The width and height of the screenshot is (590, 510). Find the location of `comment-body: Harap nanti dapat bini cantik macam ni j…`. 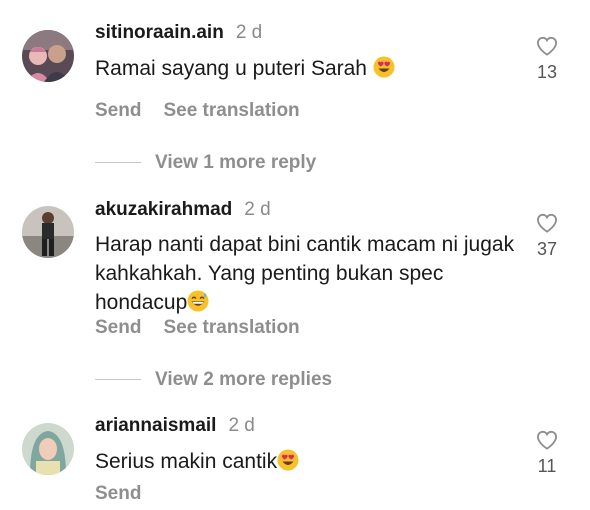

comment-body: Harap nanti dapat bini cantik macam ni j… is located at coordinates (305, 273).